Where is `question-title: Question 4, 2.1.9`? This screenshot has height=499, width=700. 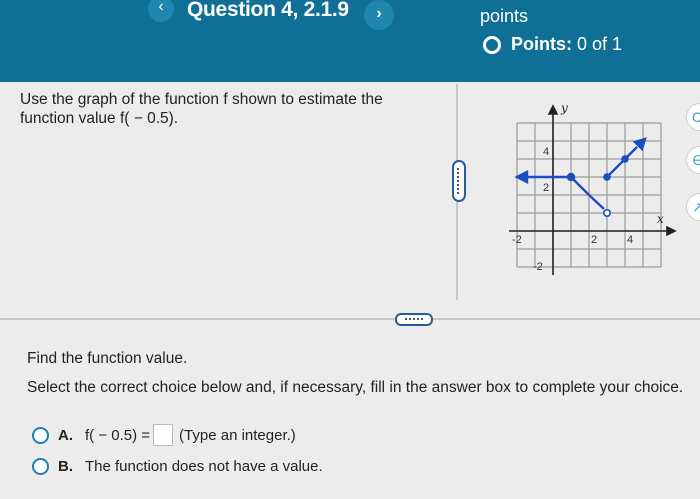
question-title: Question 4, 2.1.9 is located at coordinates (268, 10).